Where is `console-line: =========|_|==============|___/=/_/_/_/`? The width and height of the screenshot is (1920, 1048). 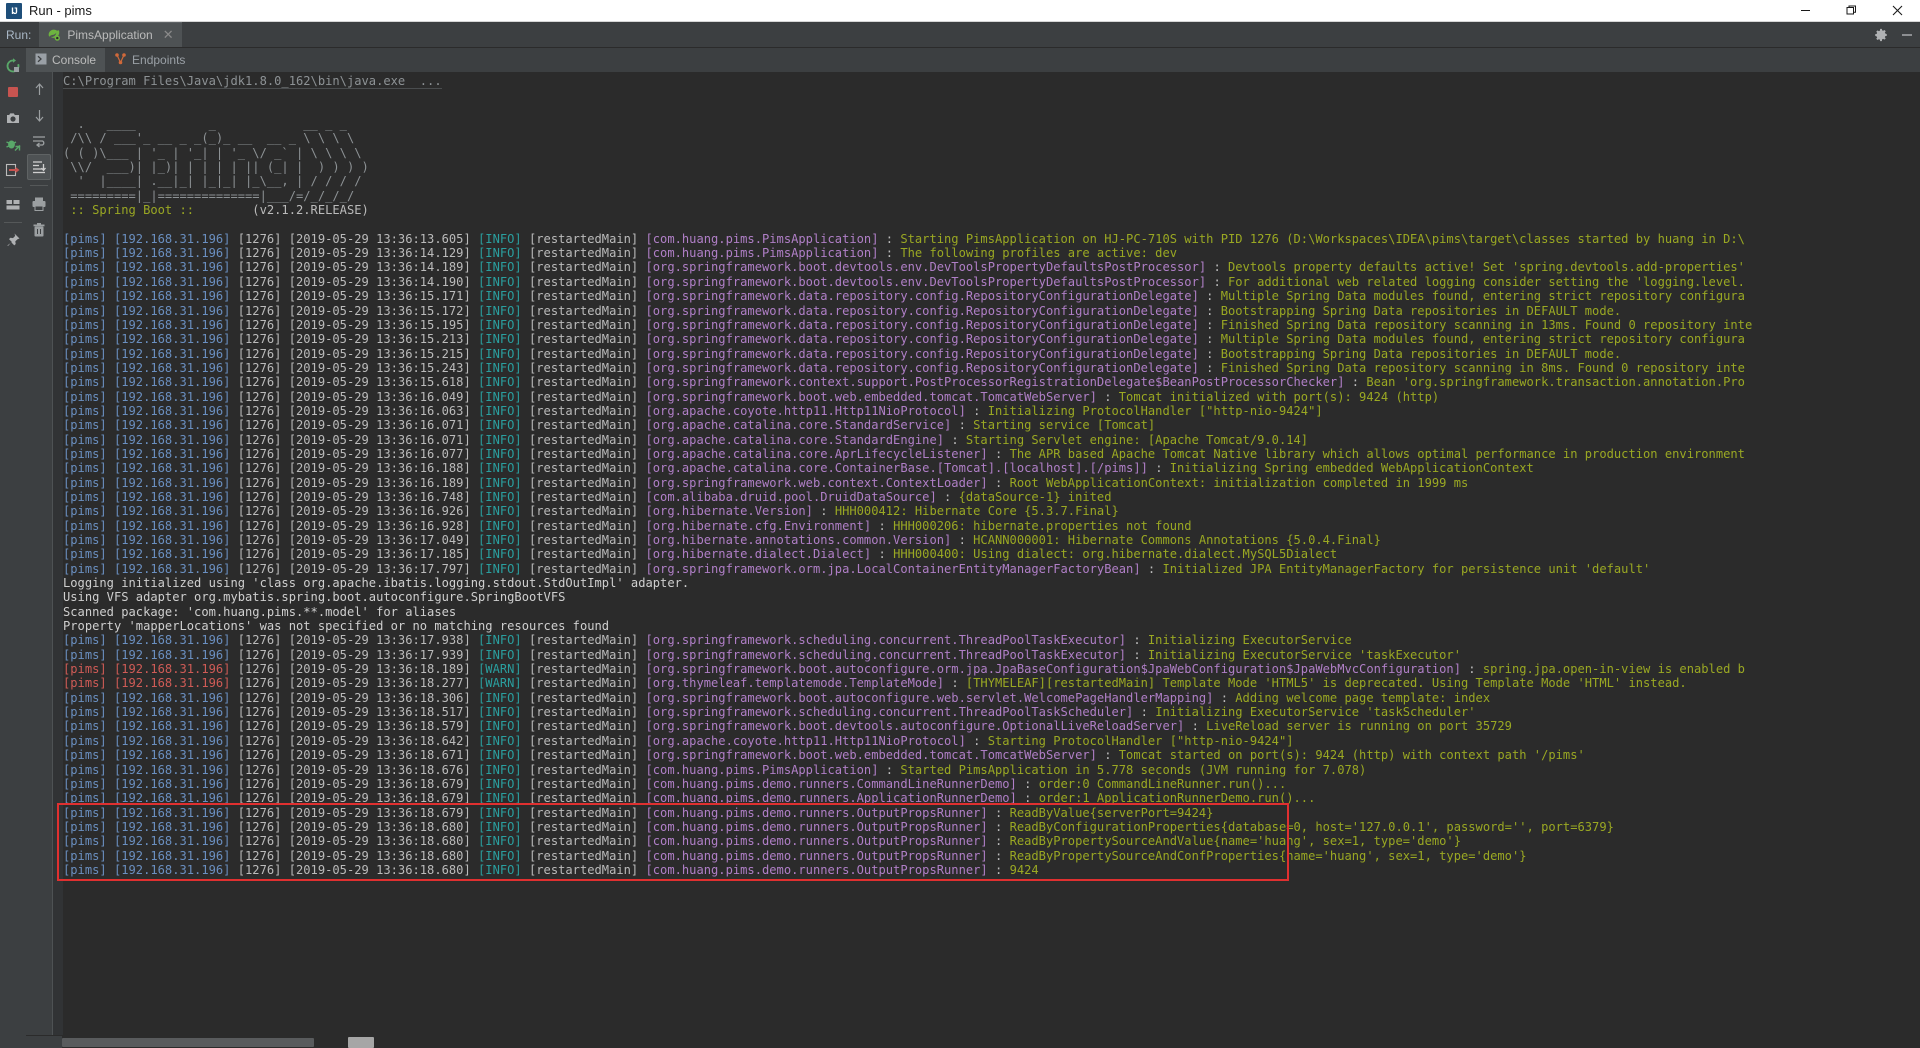
console-line: =========|_|==============|___/=/_/_/_/ is located at coordinates (209, 195).